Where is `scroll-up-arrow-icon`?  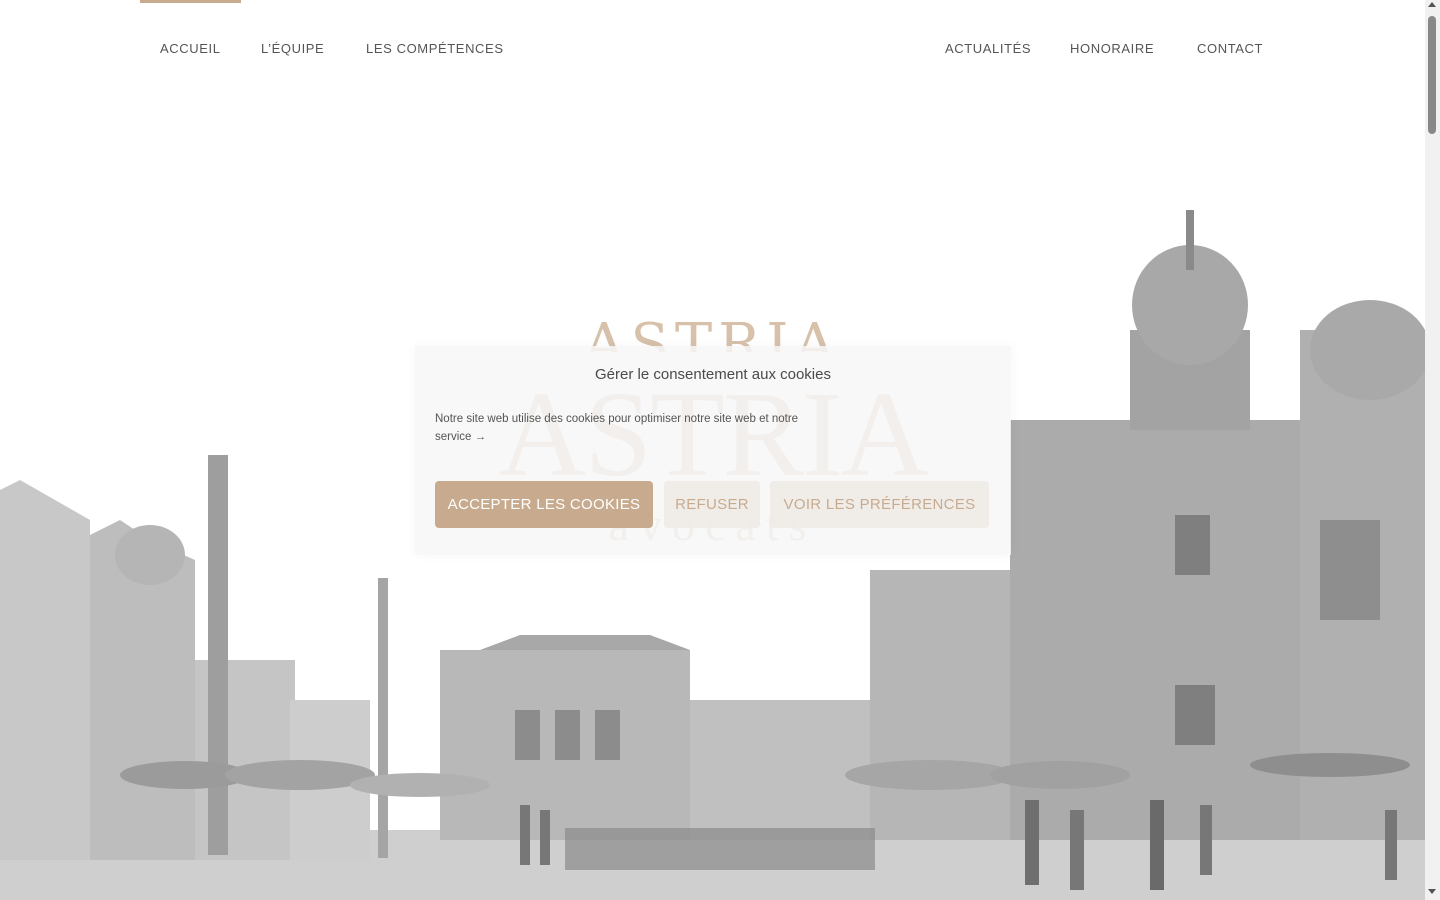
scroll-up-arrow-icon is located at coordinates (1432, 4).